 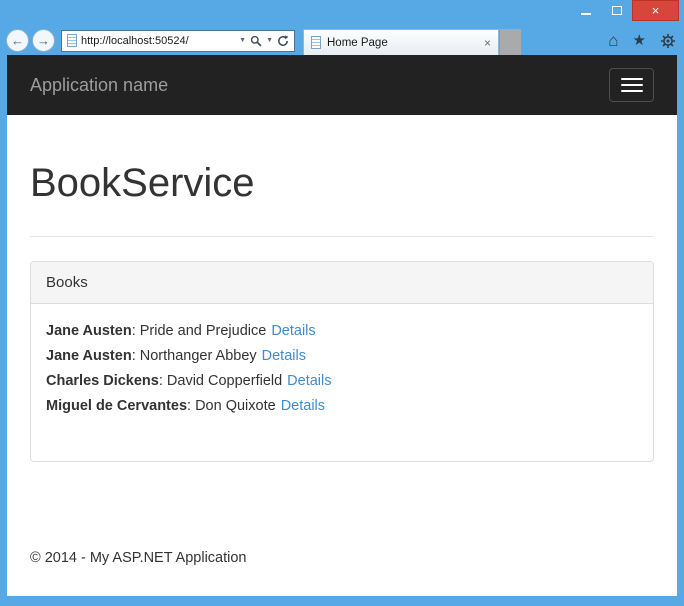 I want to click on title-bar: ×, so click(x=342, y=13).